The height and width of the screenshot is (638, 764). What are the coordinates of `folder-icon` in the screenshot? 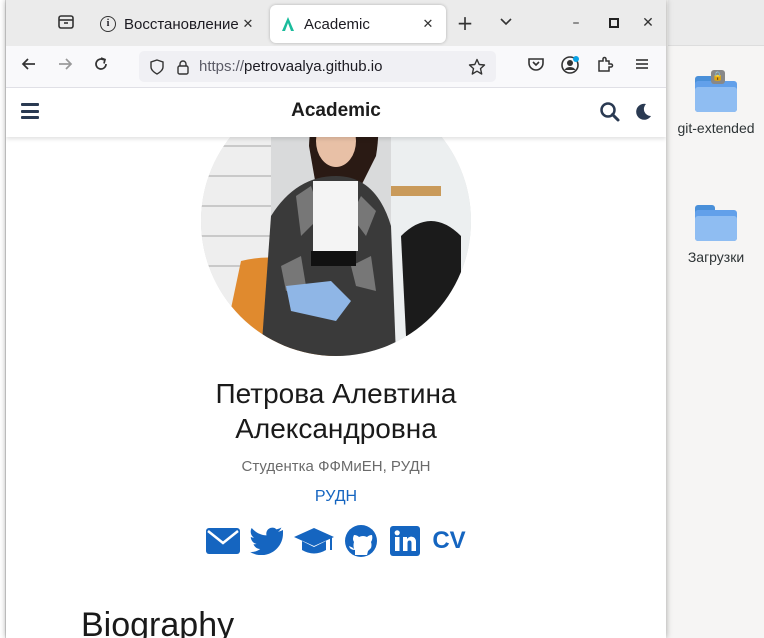 It's located at (716, 223).